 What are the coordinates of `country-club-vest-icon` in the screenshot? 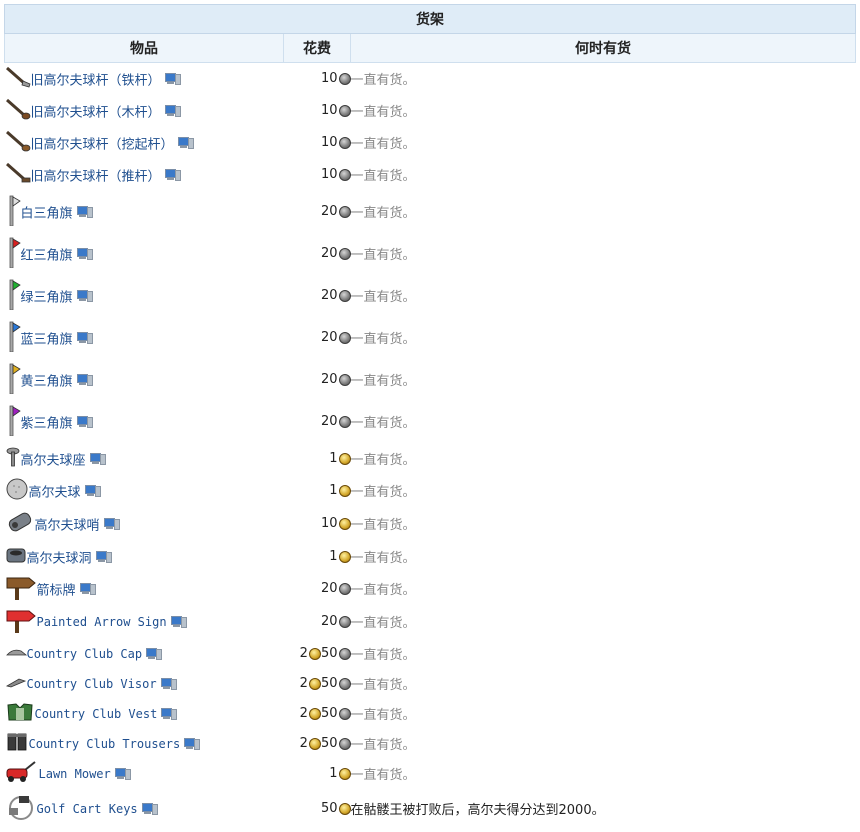 It's located at (20, 714).